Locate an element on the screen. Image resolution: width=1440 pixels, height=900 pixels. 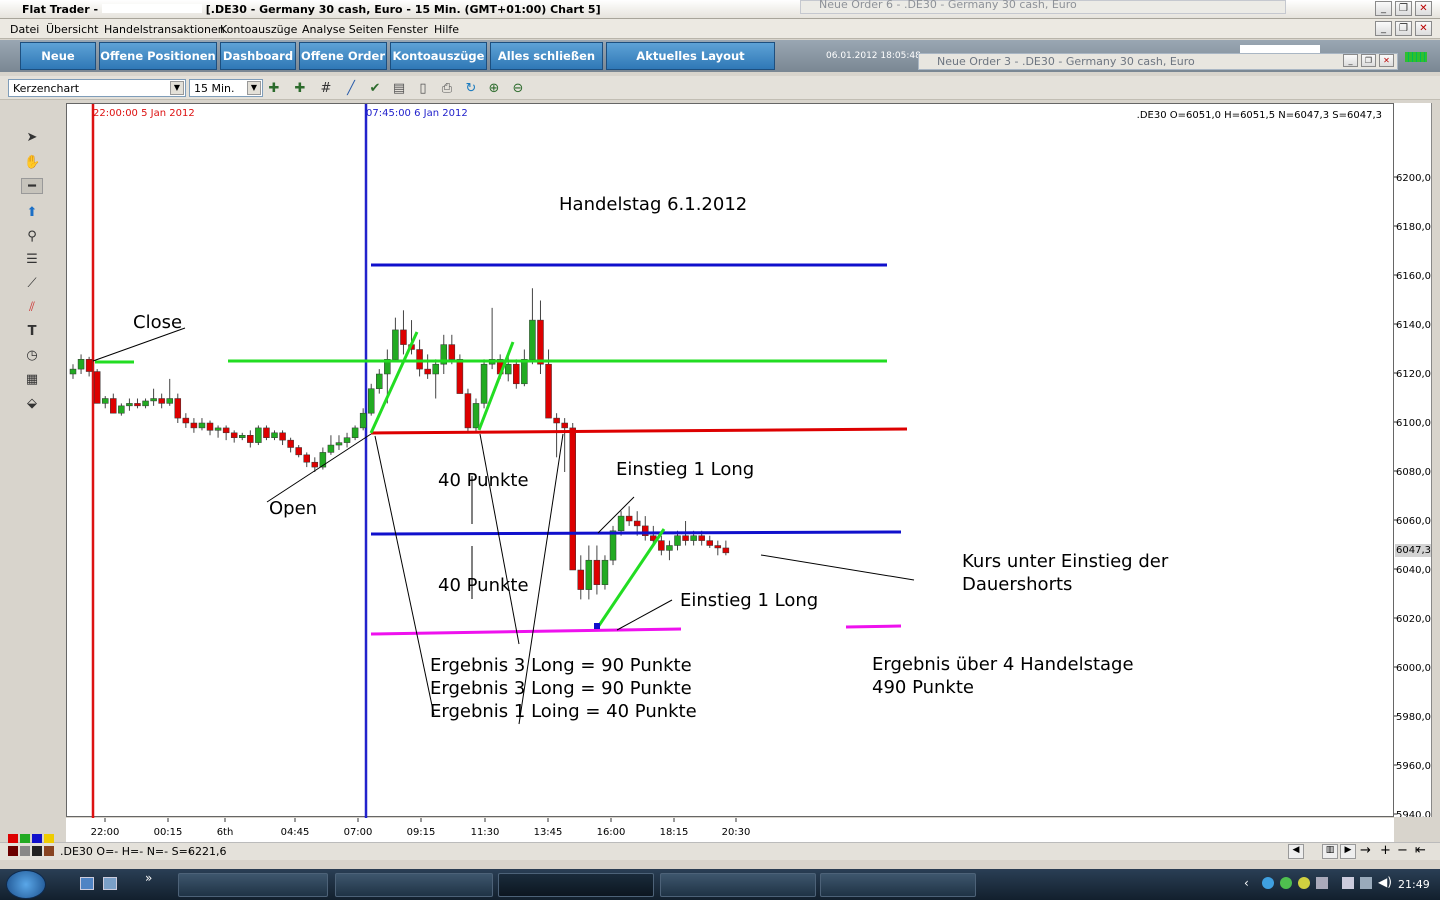
interval-select: 15 Min. ▼ is located at coordinates (226, 88).